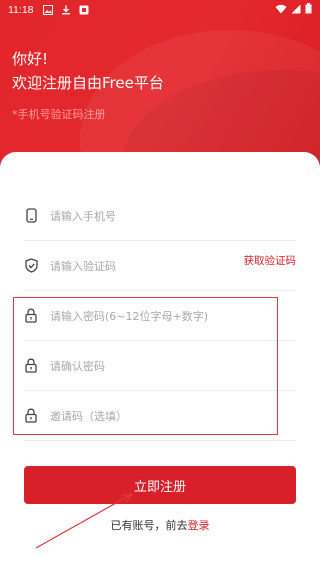 The width and height of the screenshot is (320, 568). I want to click on signal-icon, so click(296, 10).